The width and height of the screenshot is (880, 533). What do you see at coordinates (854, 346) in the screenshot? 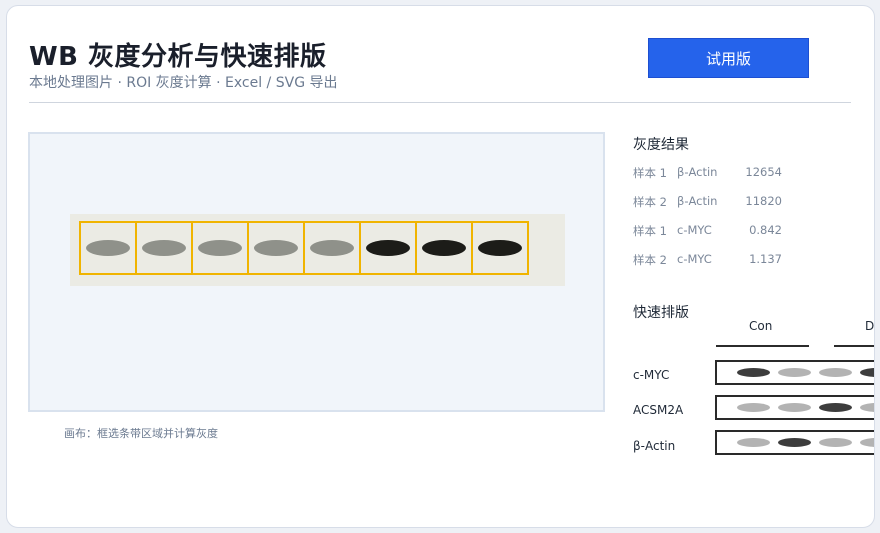
I see `group-line-dru` at bounding box center [854, 346].